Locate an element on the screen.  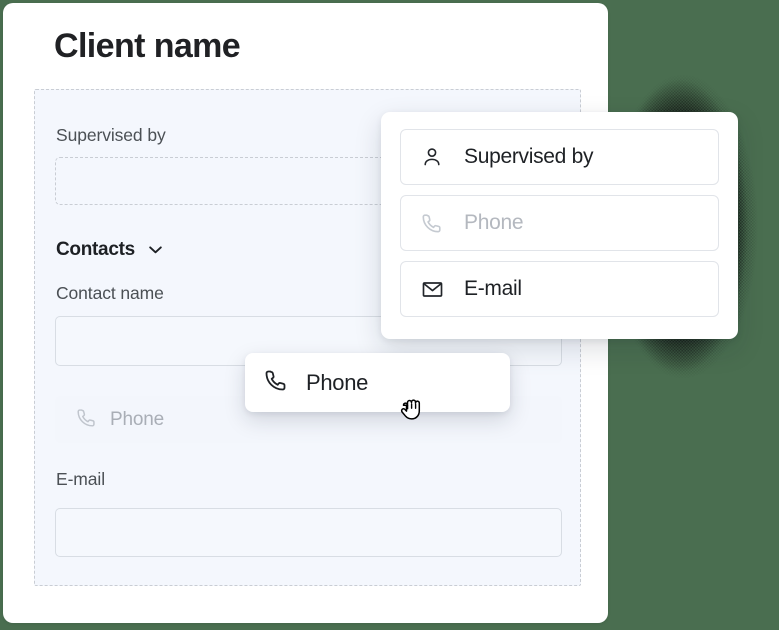
contacts-section-header: Contacts is located at coordinates (109, 250).